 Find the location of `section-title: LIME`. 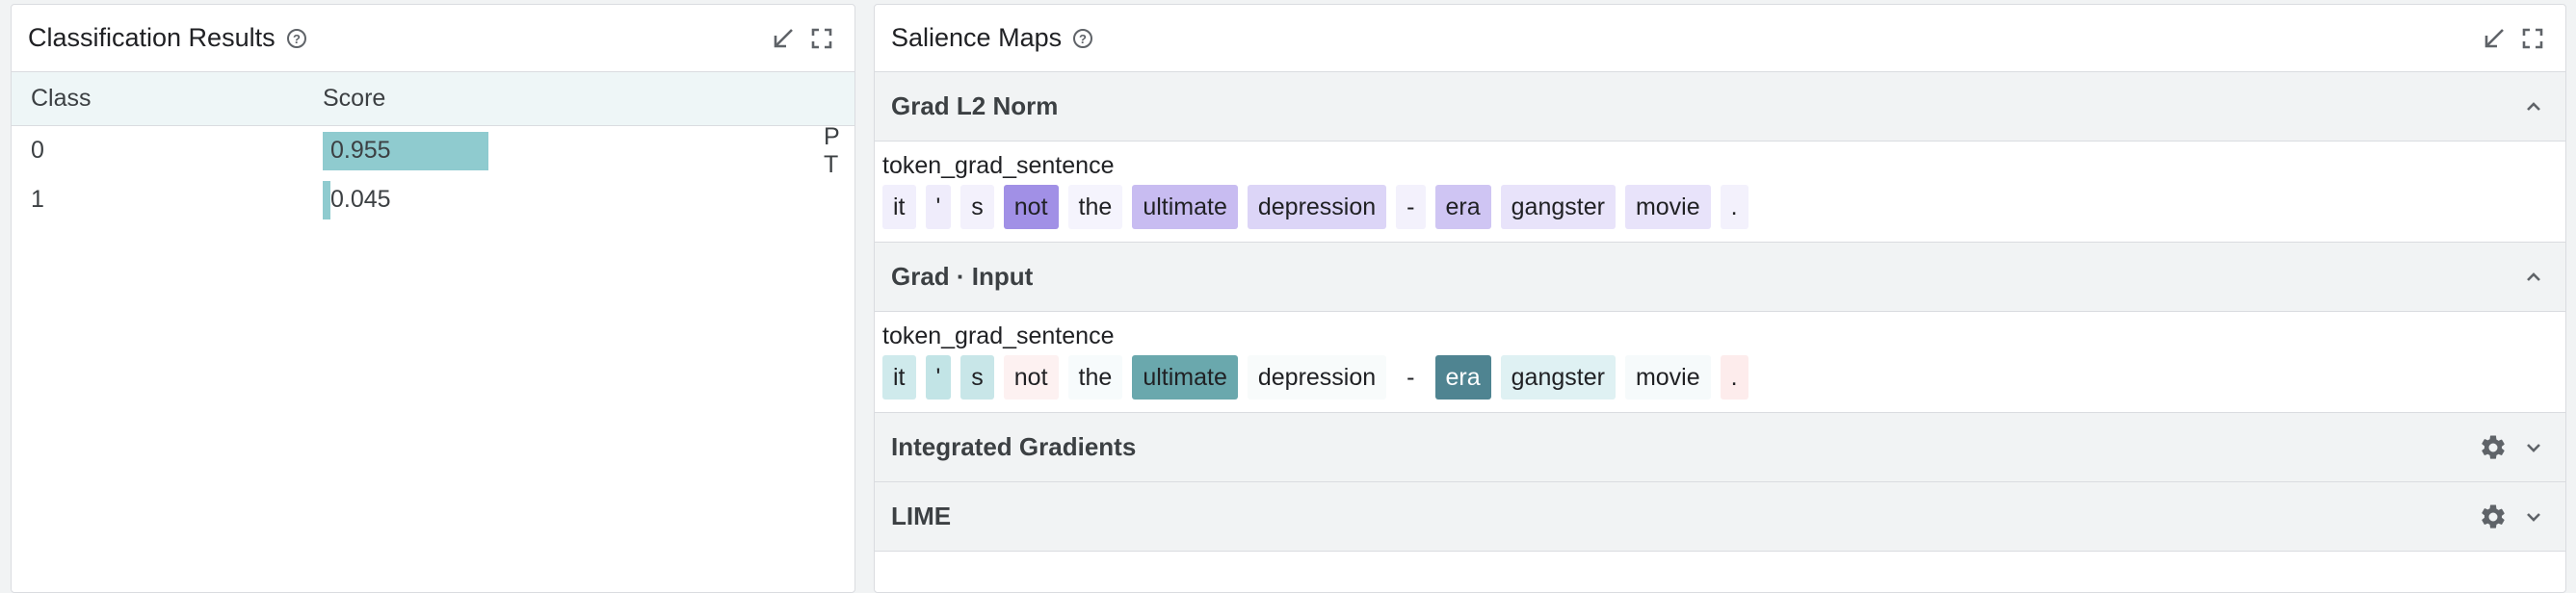

section-title: LIME is located at coordinates (922, 516).